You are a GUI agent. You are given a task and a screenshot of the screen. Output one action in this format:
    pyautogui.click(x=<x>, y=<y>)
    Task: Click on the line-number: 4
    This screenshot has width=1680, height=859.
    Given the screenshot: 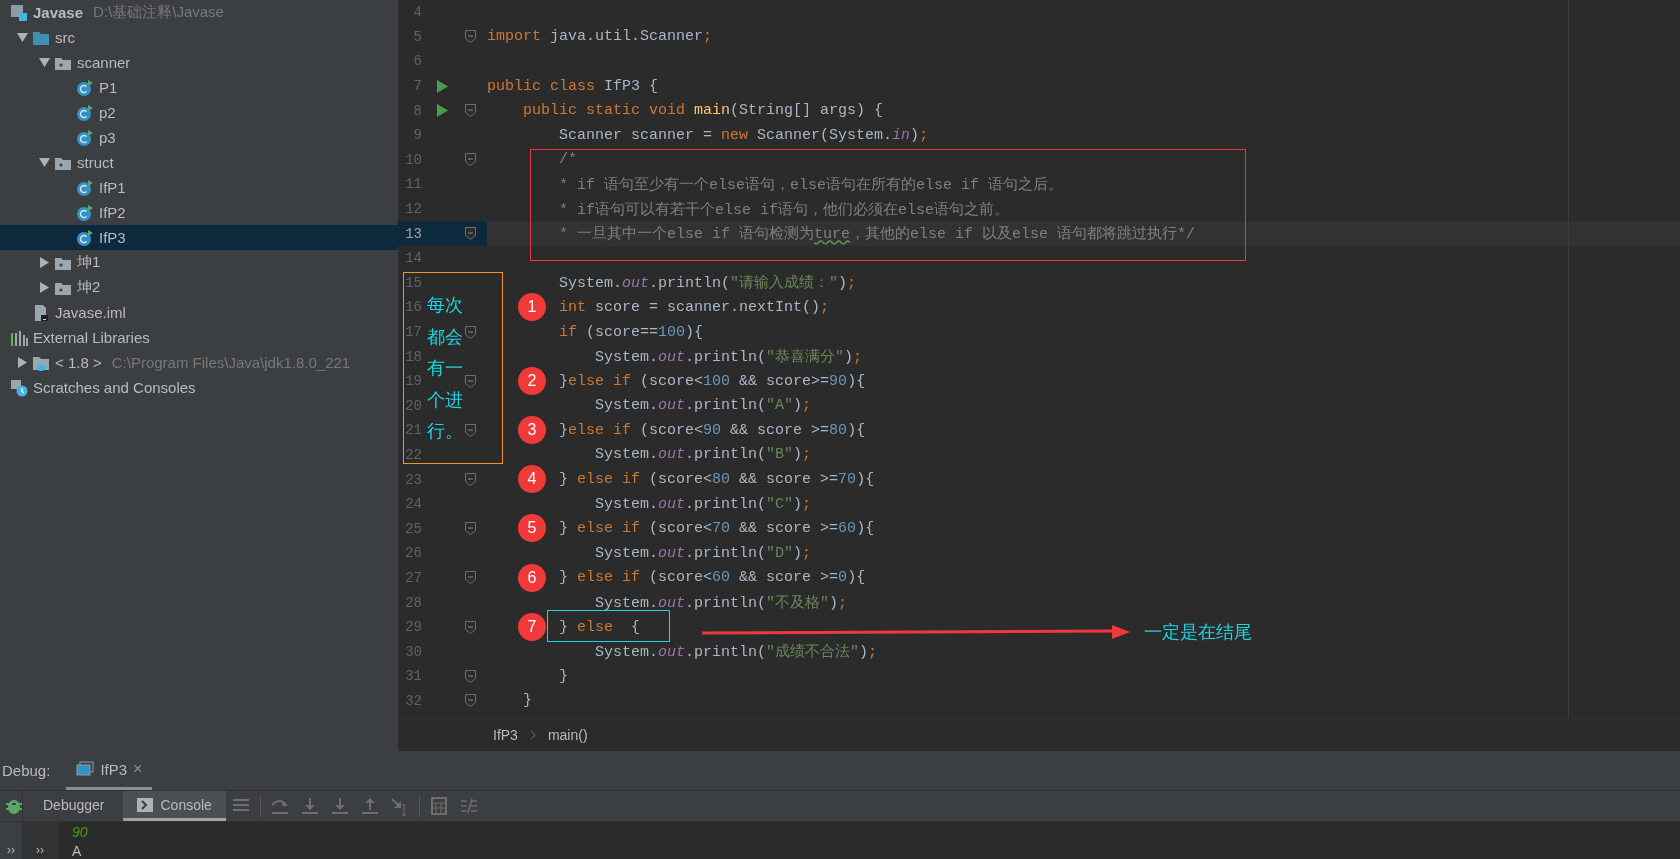 What is the action you would take?
    pyautogui.click(x=417, y=12)
    